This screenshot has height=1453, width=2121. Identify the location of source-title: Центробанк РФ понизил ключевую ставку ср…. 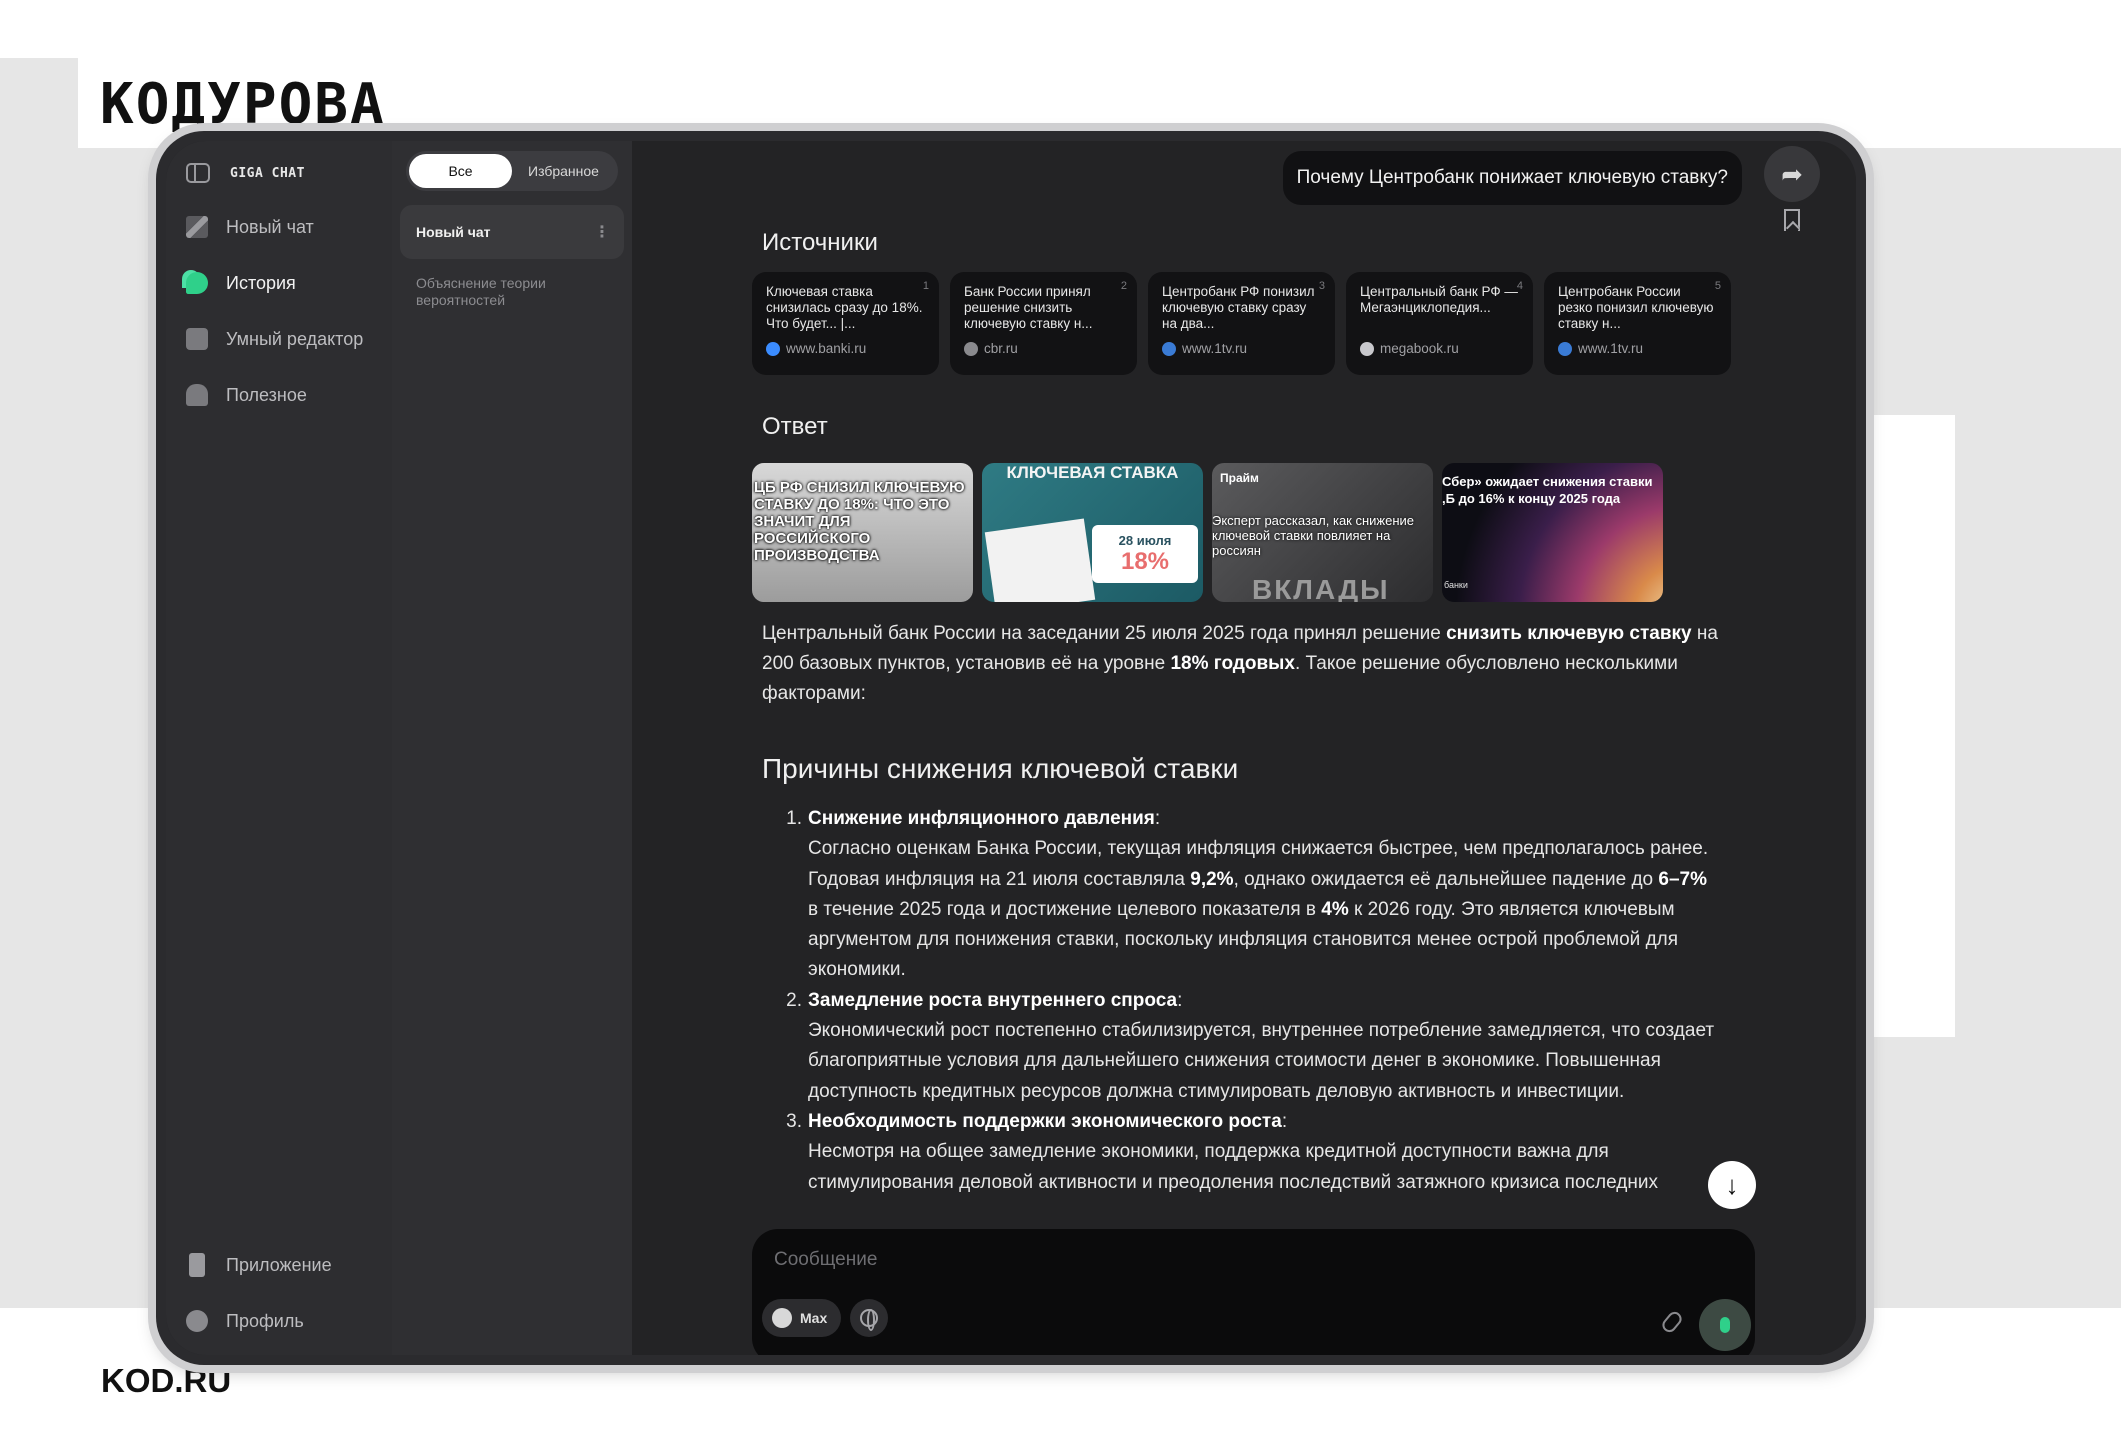
(1238, 307).